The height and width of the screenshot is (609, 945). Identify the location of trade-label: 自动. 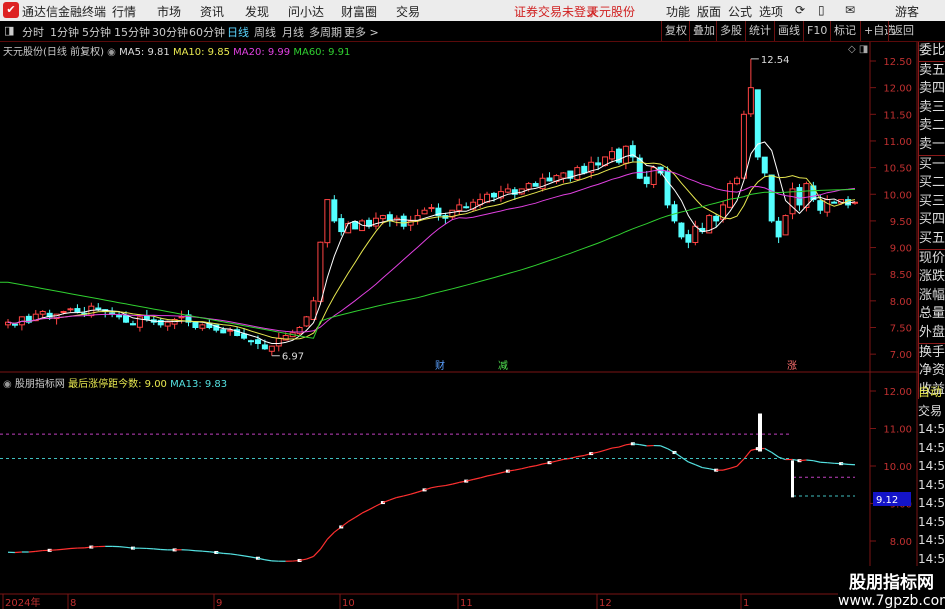
(930, 392).